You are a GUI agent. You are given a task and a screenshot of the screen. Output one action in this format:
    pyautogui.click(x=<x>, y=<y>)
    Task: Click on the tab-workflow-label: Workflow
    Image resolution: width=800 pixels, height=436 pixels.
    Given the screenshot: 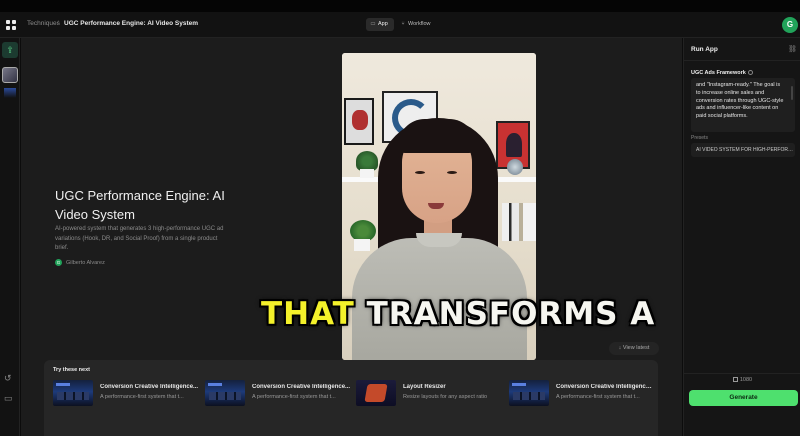 What is the action you would take?
    pyautogui.click(x=419, y=24)
    